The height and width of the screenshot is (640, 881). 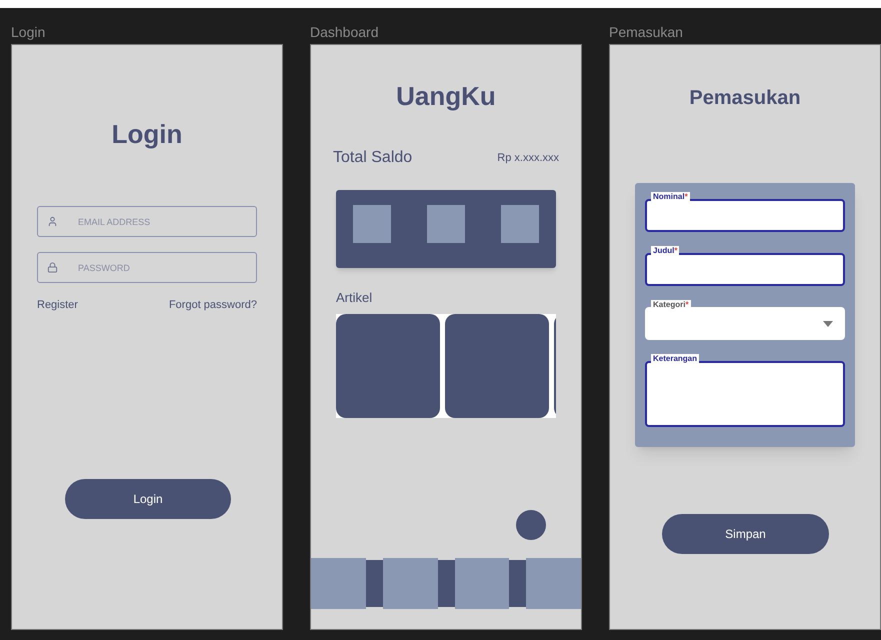 What do you see at coordinates (671, 305) in the screenshot?
I see `field-label: Kategori*` at bounding box center [671, 305].